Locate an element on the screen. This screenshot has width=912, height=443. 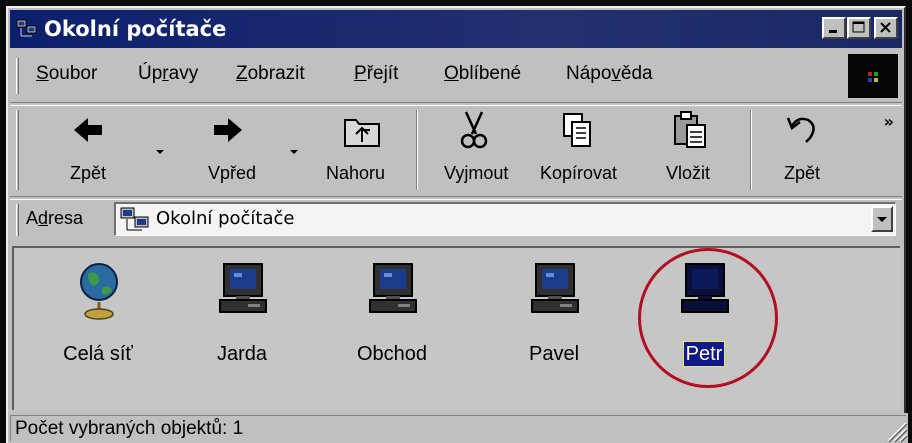
windows-logo is located at coordinates (873, 76).